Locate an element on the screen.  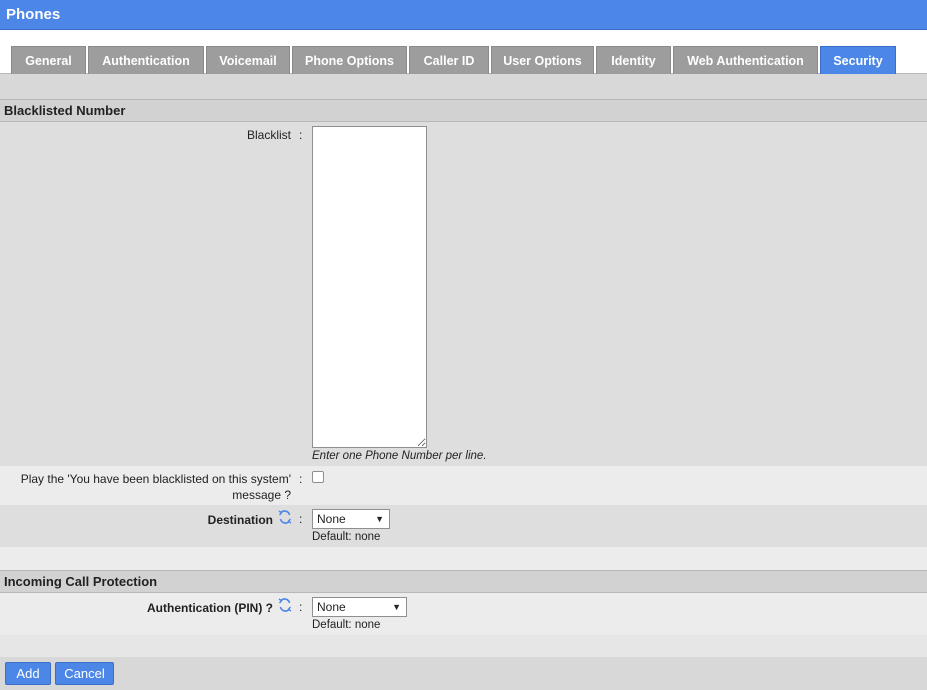
destination-select-value: None is located at coordinates (331, 519).